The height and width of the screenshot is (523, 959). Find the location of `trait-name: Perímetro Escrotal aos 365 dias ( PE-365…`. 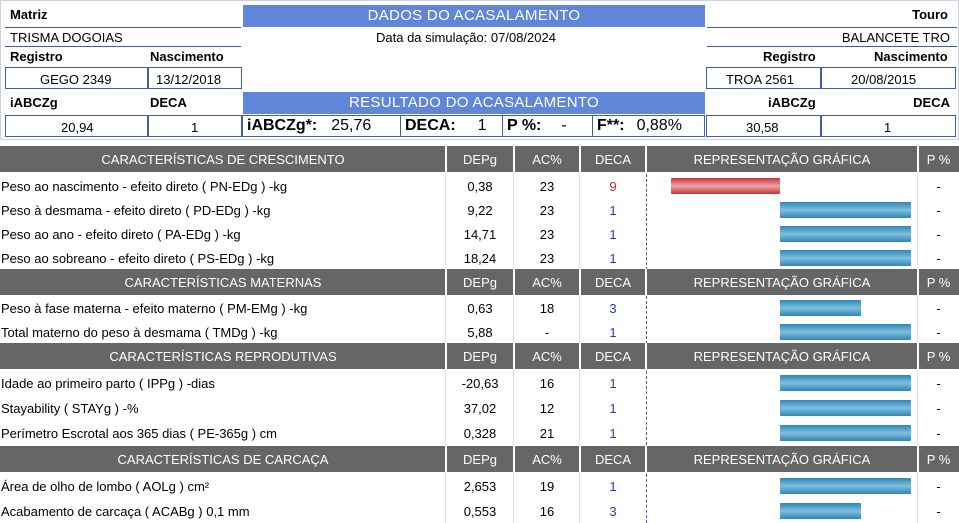

trait-name: Perímetro Escrotal aos 365 dias ( PE-365… is located at coordinates (139, 433).